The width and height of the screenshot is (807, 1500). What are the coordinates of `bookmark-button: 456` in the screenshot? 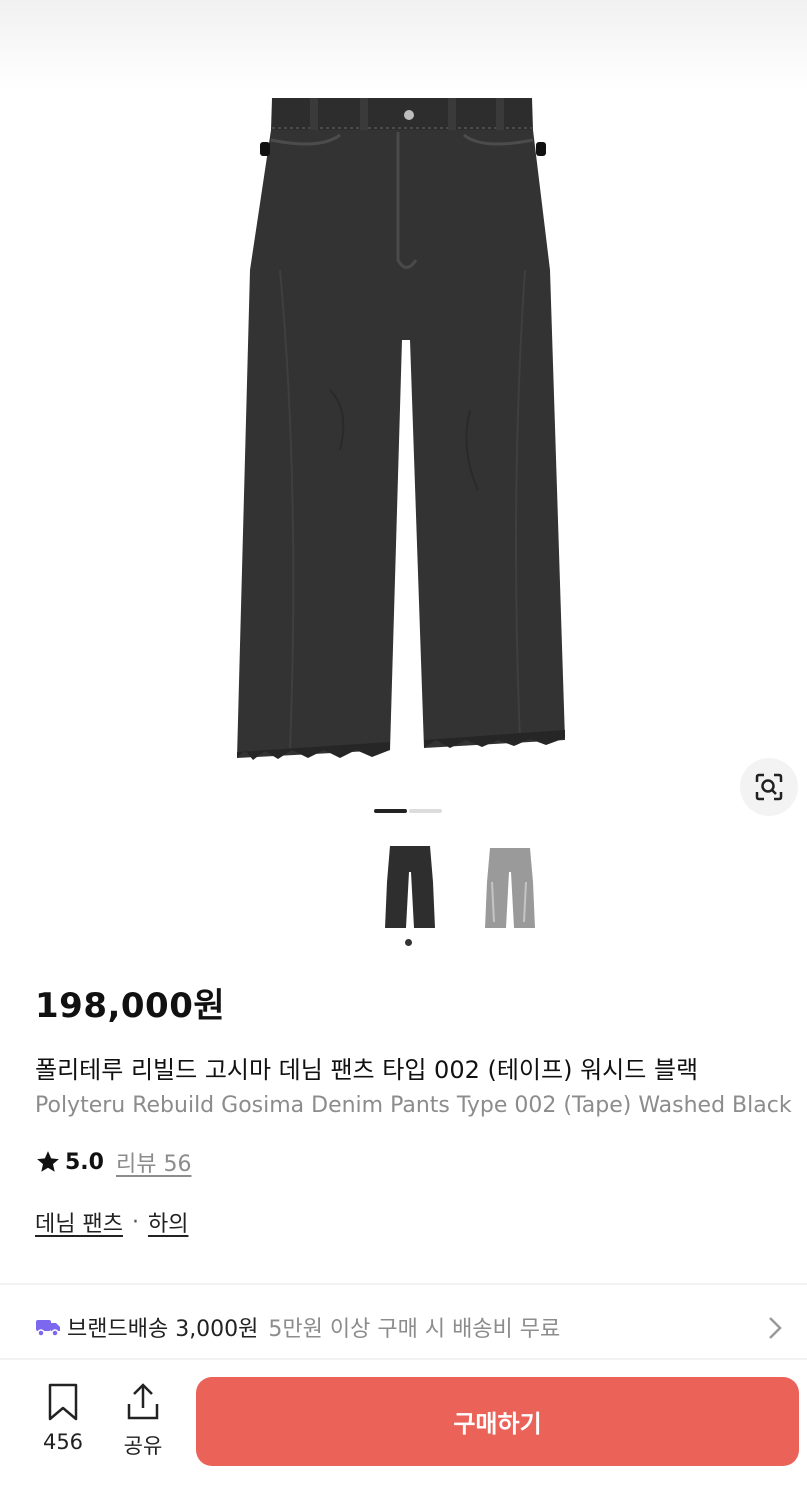 It's located at (63, 1425).